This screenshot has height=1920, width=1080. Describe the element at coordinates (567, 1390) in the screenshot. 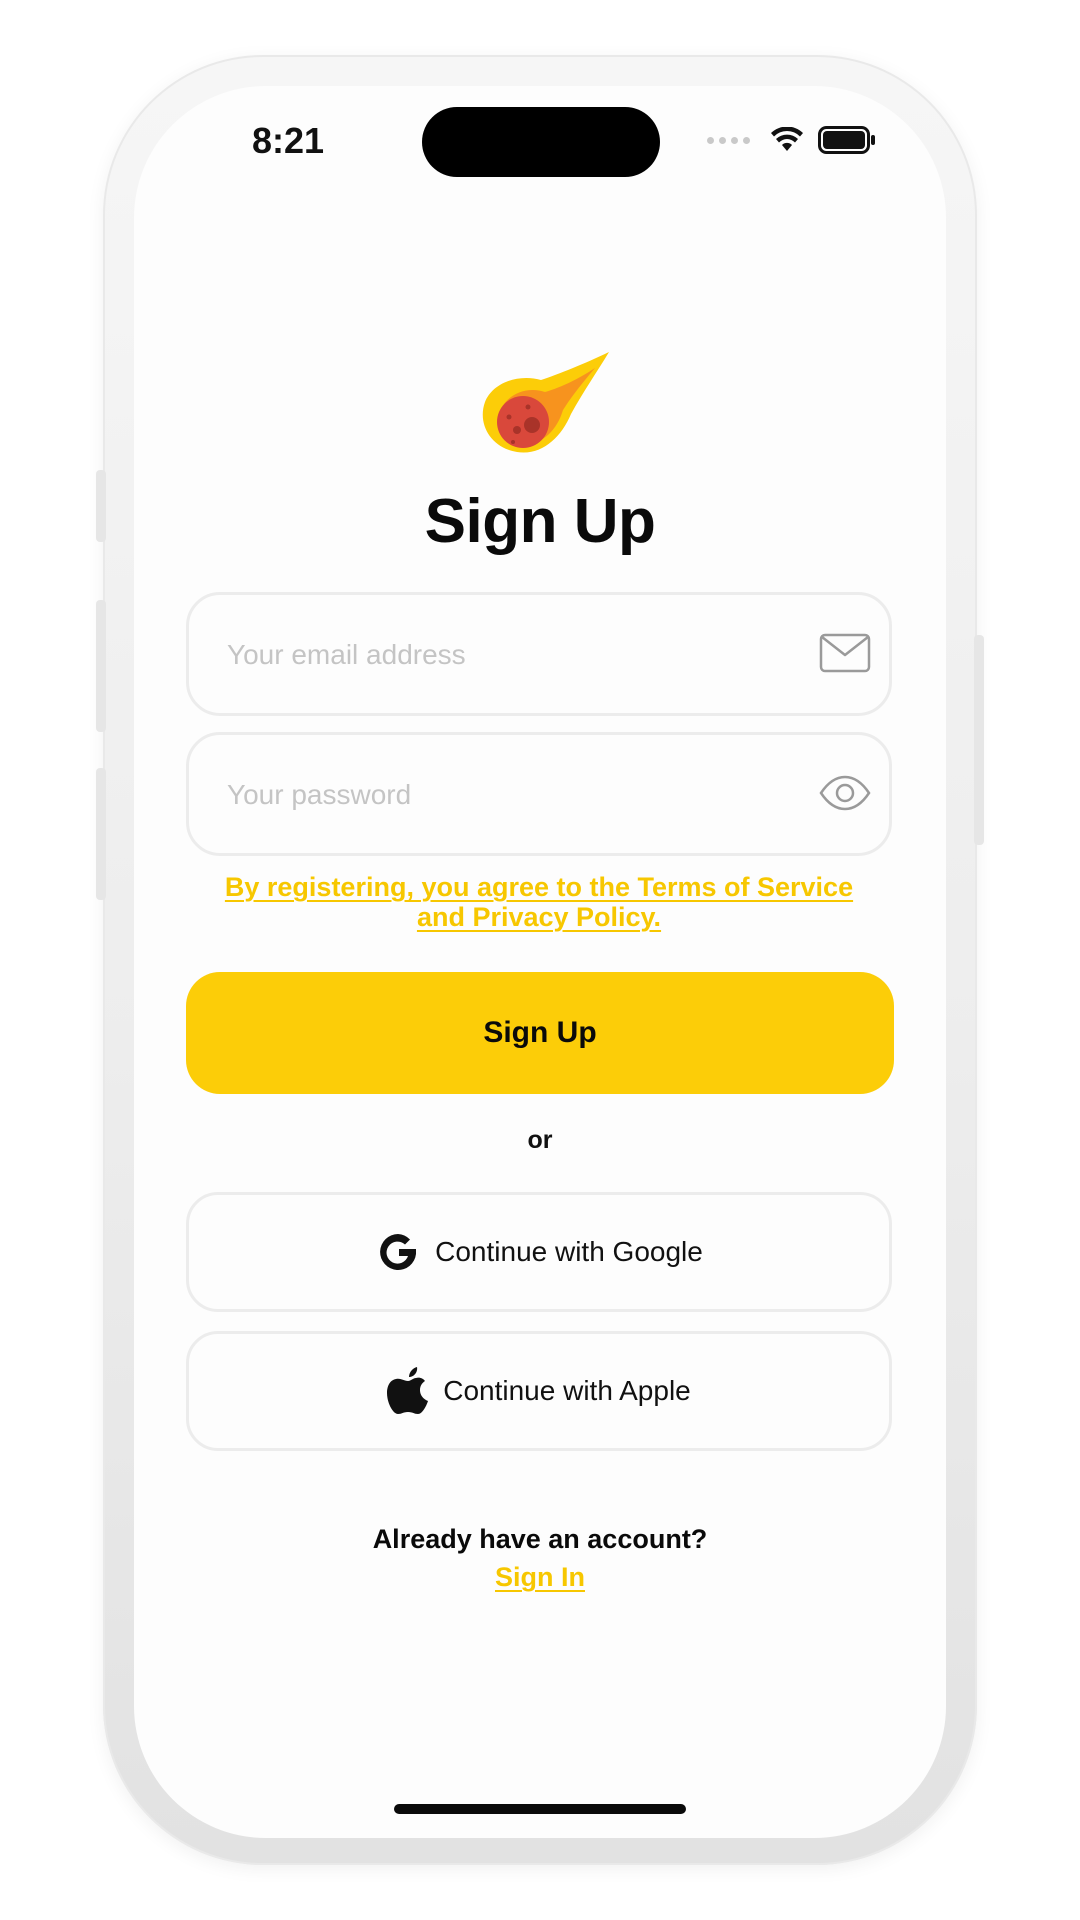

I see `apple-button-label: Continue with Apple` at that location.